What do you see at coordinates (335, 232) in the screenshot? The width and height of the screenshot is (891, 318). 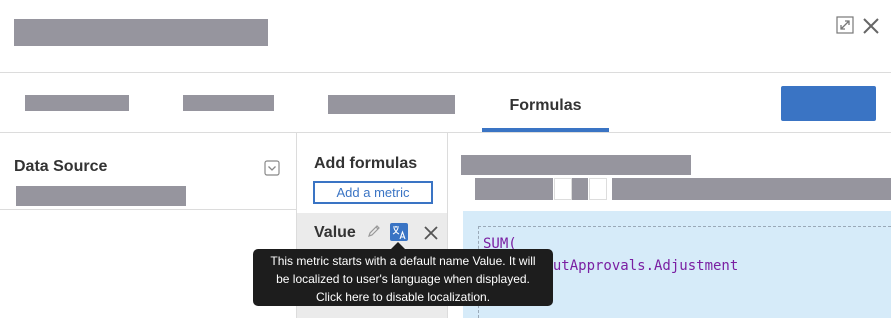 I see `metric-name: Value` at bounding box center [335, 232].